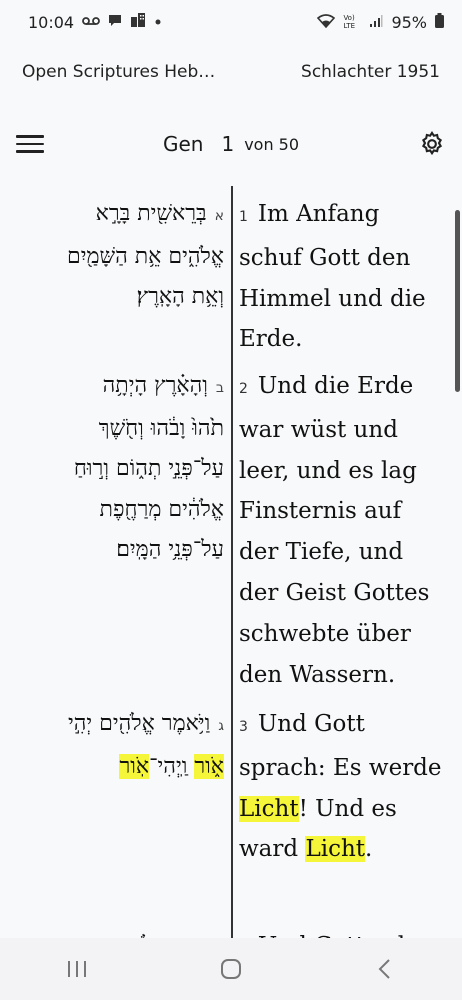  I want to click on back-icon, so click(385, 969).